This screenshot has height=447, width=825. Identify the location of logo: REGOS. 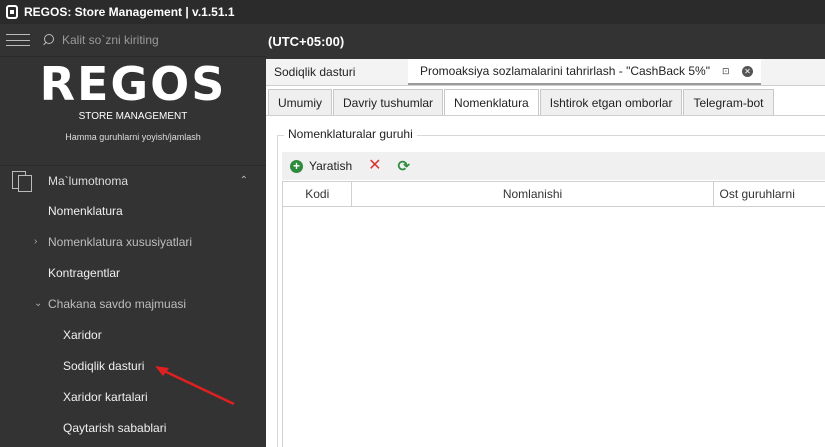
(133, 84).